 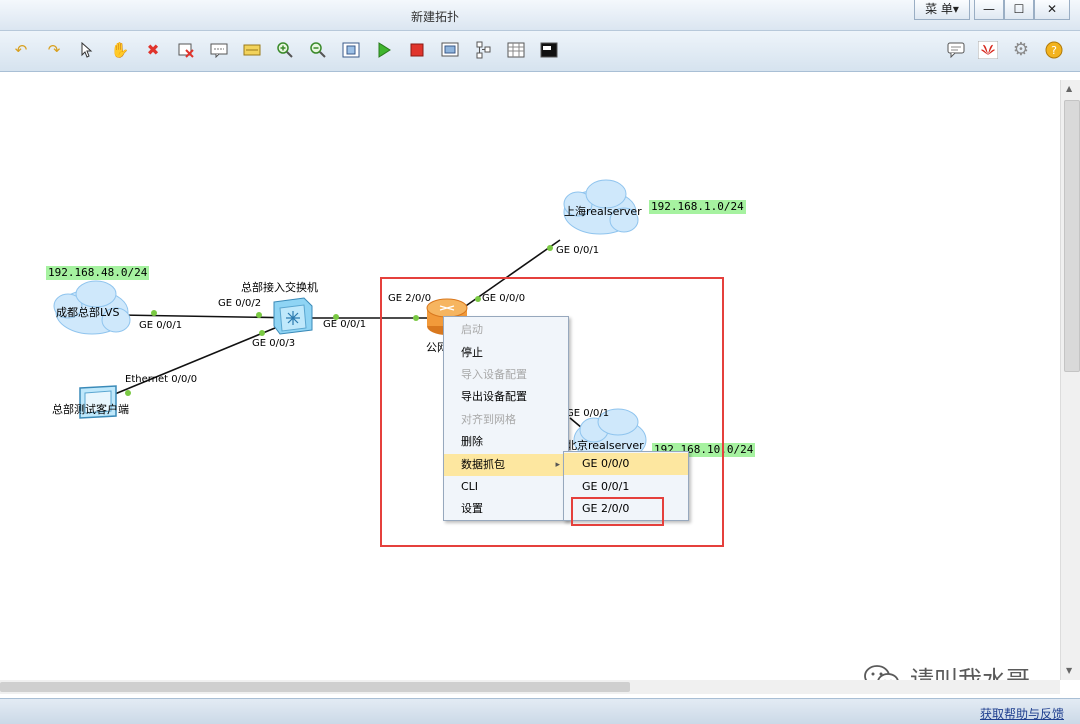 I want to click on help-icon: ?, so click(x=1054, y=50).